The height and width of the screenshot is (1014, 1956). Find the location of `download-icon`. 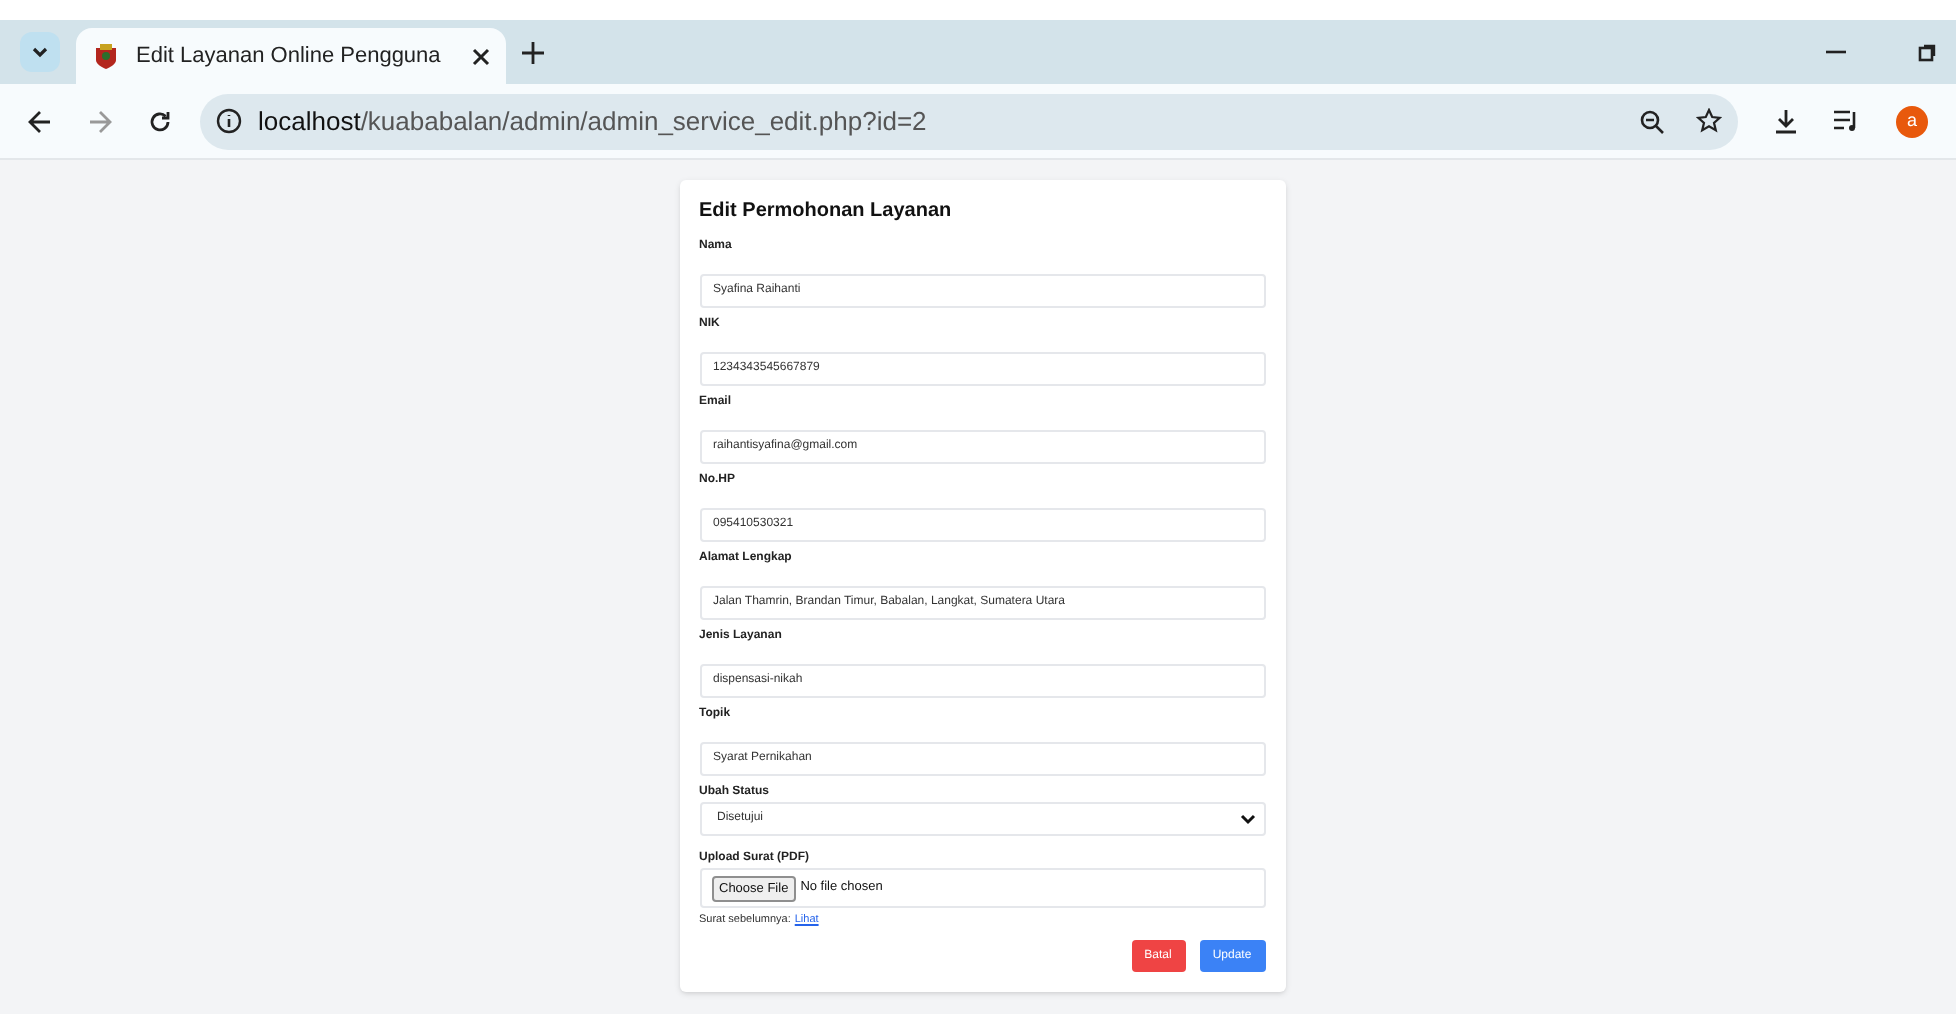

download-icon is located at coordinates (1786, 121).